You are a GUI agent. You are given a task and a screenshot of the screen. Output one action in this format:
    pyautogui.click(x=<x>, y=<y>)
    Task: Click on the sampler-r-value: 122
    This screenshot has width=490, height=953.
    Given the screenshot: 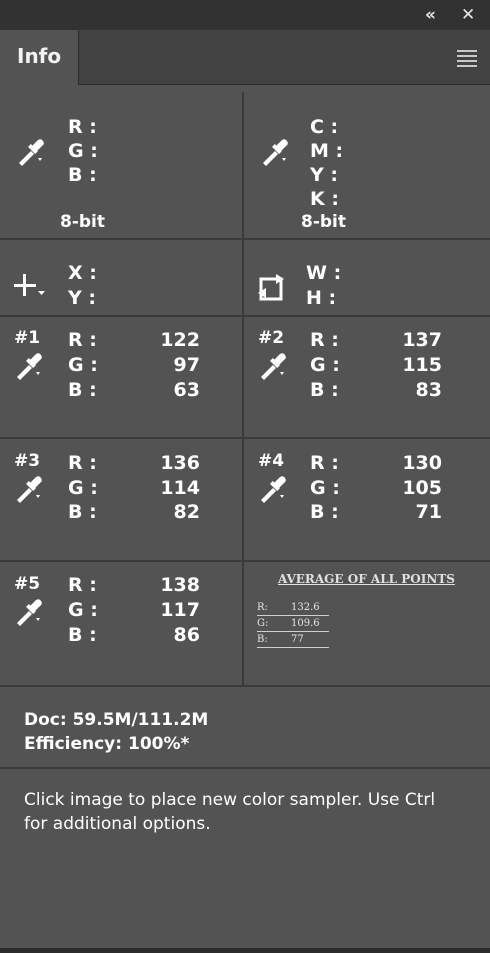 What is the action you would take?
    pyautogui.click(x=180, y=340)
    